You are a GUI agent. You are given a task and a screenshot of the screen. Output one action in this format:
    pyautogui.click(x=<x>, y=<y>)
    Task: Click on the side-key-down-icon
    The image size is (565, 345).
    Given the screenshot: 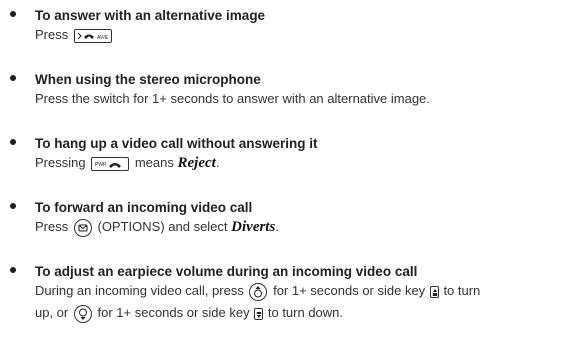 What is the action you would take?
    pyautogui.click(x=259, y=313)
    